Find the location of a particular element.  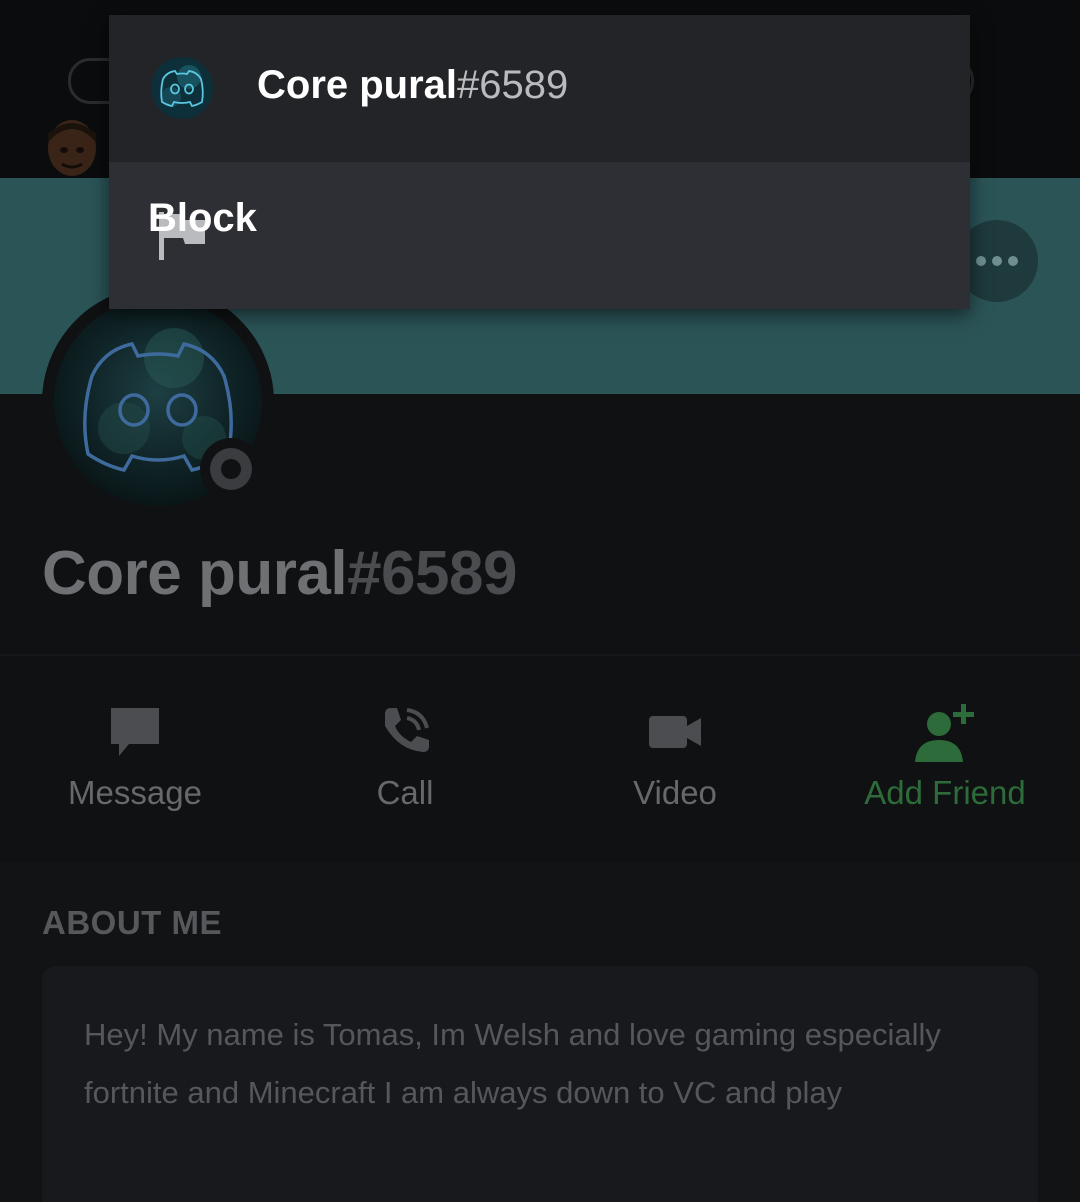

add-friend-icon is located at coordinates (944, 733).